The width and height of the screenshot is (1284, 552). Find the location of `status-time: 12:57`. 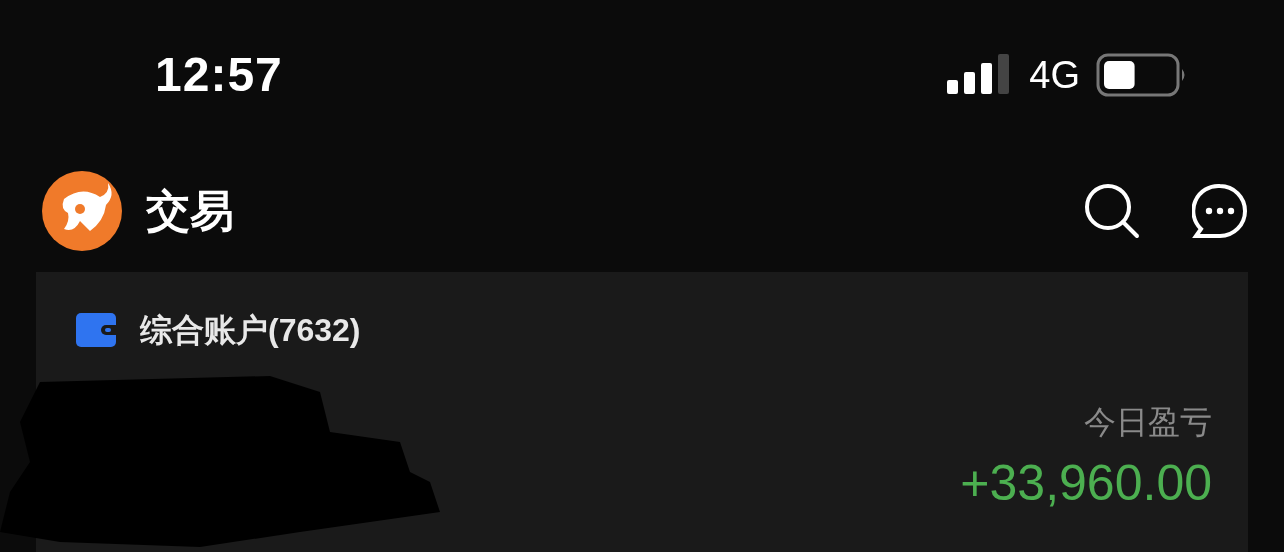

status-time: 12:57 is located at coordinates (219, 75).